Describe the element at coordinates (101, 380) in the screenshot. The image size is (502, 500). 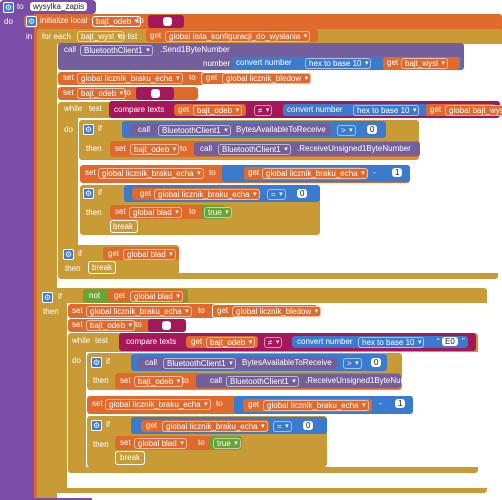
I see `if5-then: then` at that location.